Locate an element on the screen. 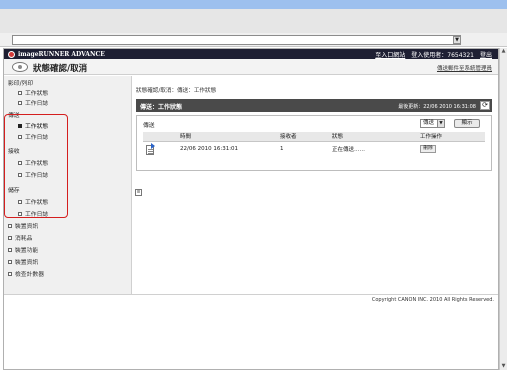  refresh-icon: ⟳ is located at coordinates (485, 105).